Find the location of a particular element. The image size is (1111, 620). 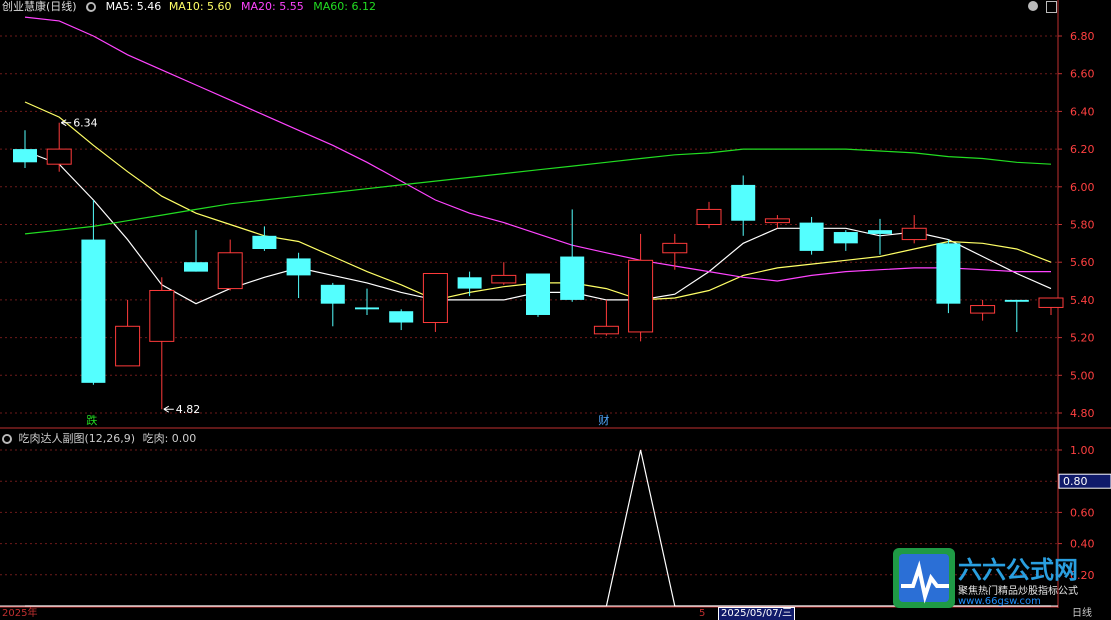

logo-slogan: 聚焦热门精品炒股指标公式 is located at coordinates (1018, 591).